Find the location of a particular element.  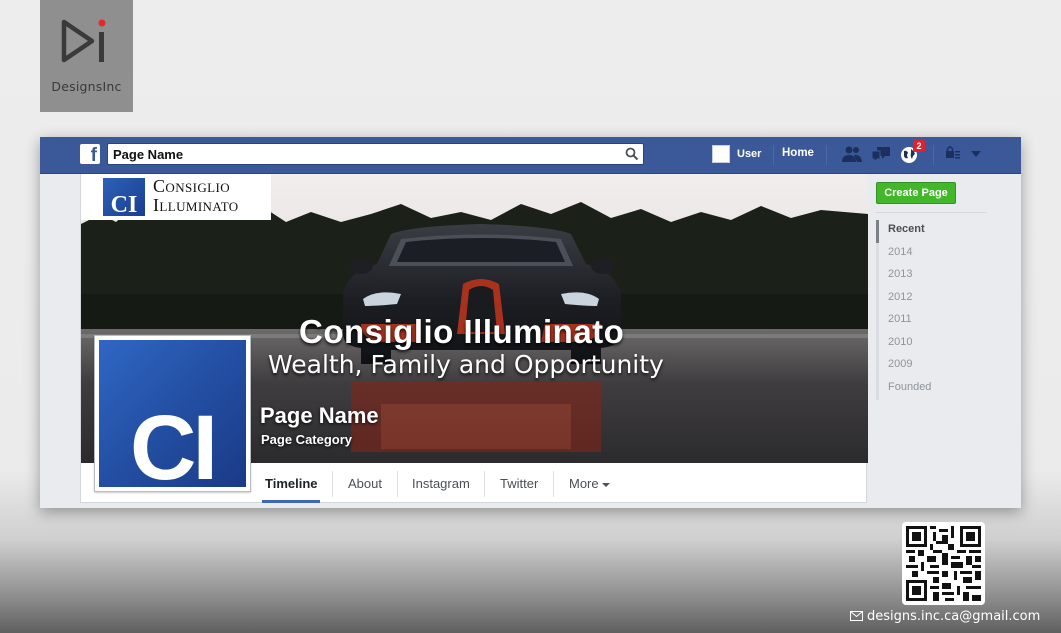

user-link: User is located at coordinates (749, 154).